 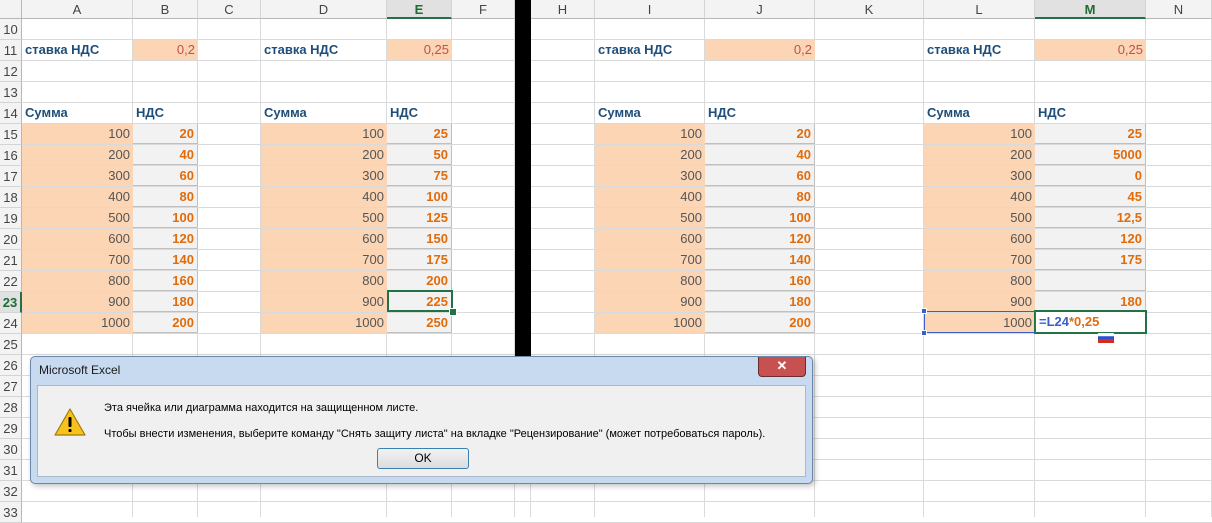 What do you see at coordinates (11, 9) in the screenshot?
I see `select-all-corner` at bounding box center [11, 9].